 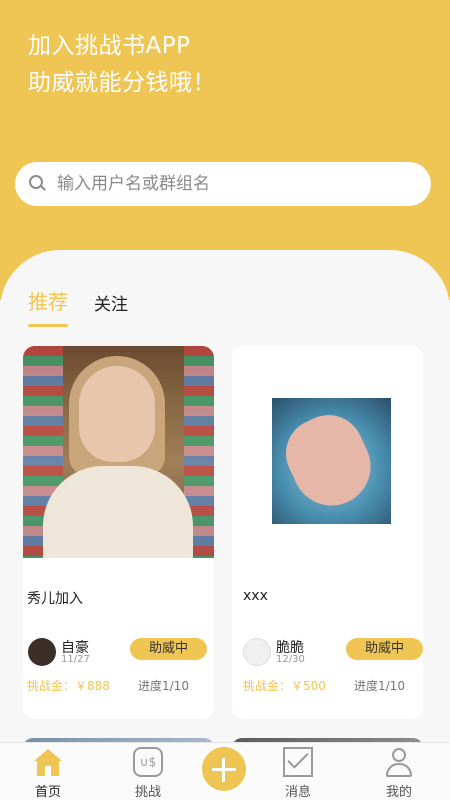 I want to click on create-button, so click(x=224, y=769).